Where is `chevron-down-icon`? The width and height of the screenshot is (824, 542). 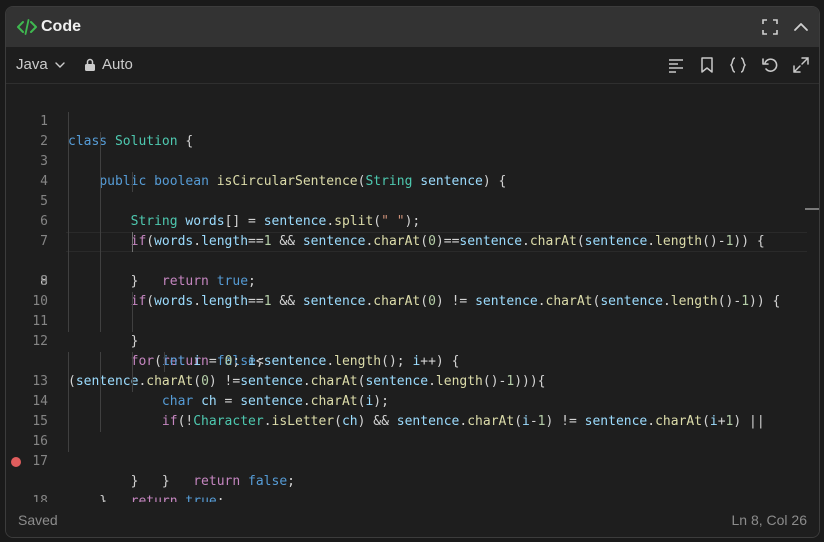
chevron-down-icon is located at coordinates (59, 65).